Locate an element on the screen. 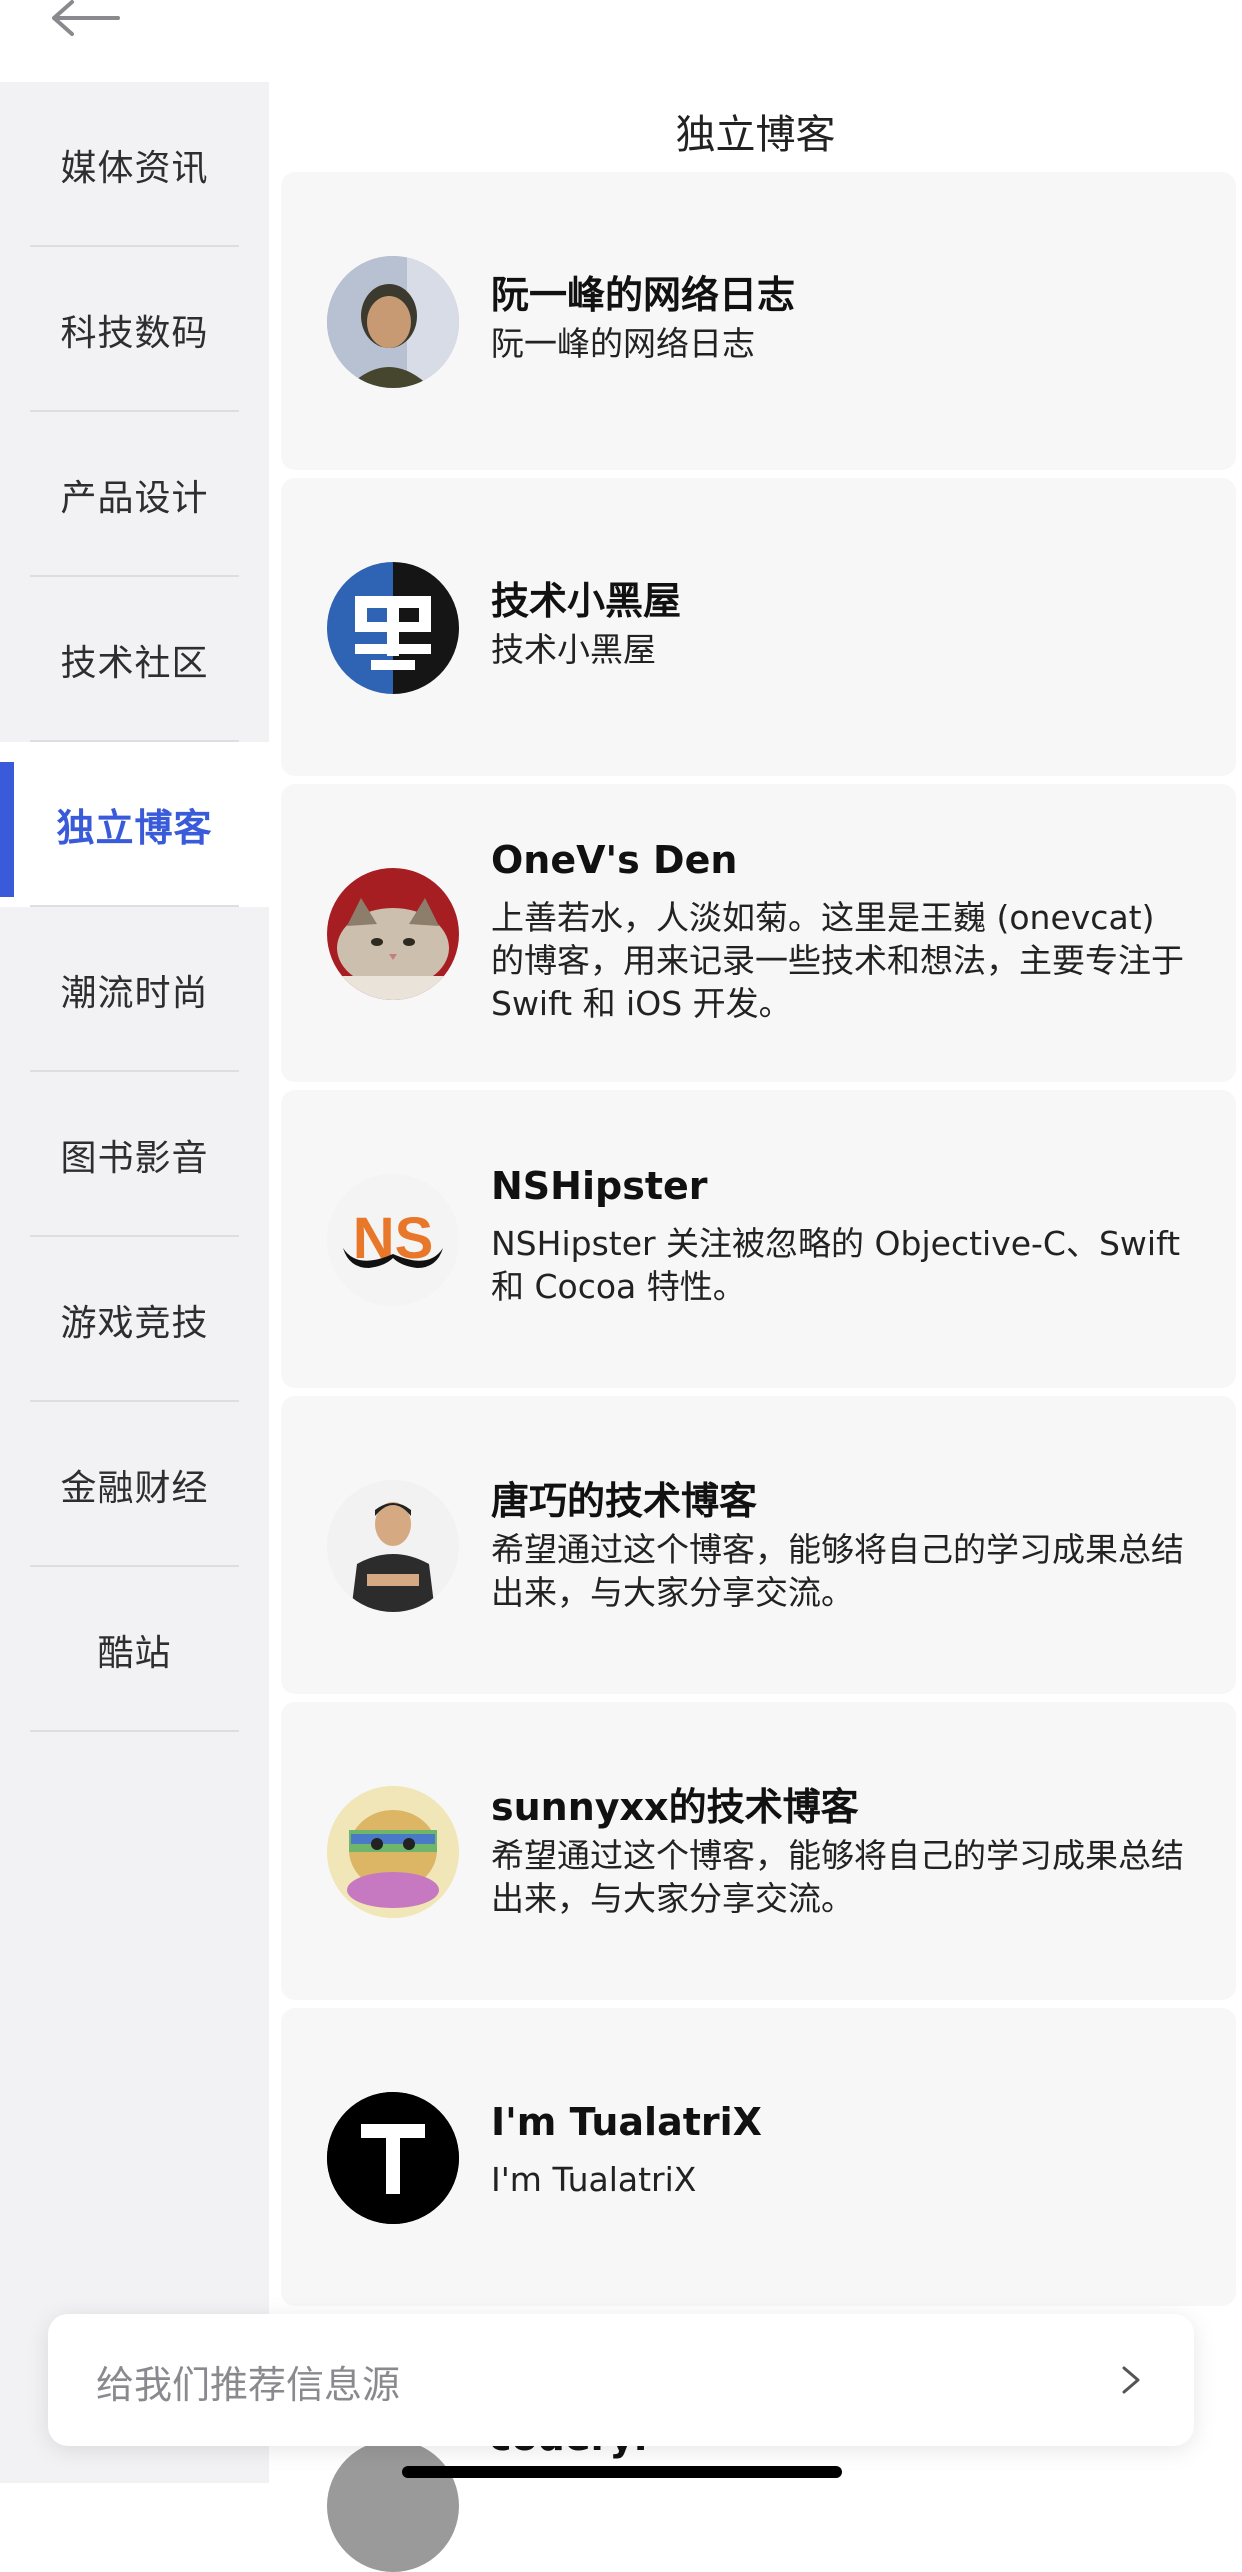 The height and width of the screenshot is (2572, 1242). sidebar-item-label: 媒体资讯 is located at coordinates (134, 168).